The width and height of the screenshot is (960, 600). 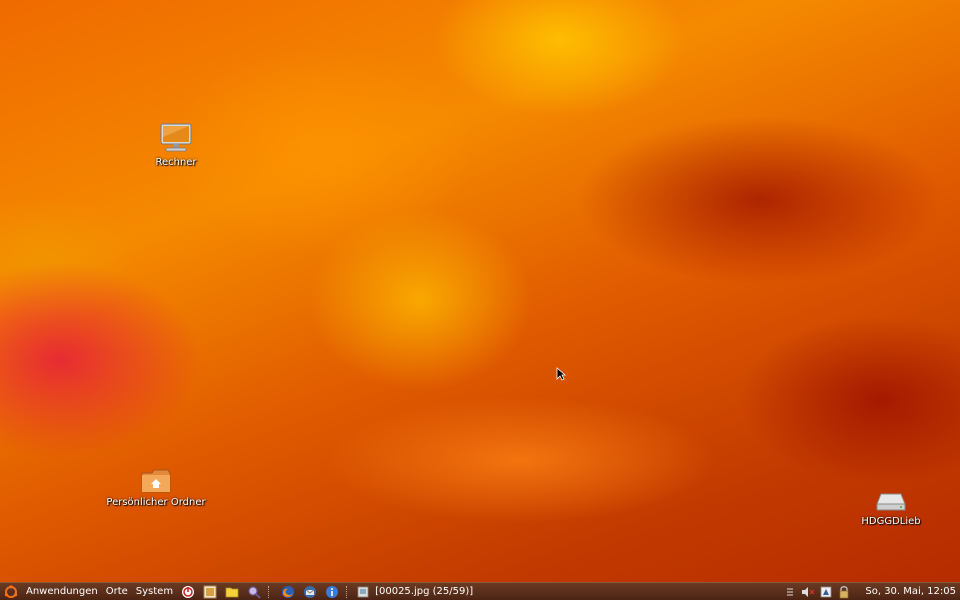 I want to click on mouse-cursor-icon, so click(x=561, y=374).